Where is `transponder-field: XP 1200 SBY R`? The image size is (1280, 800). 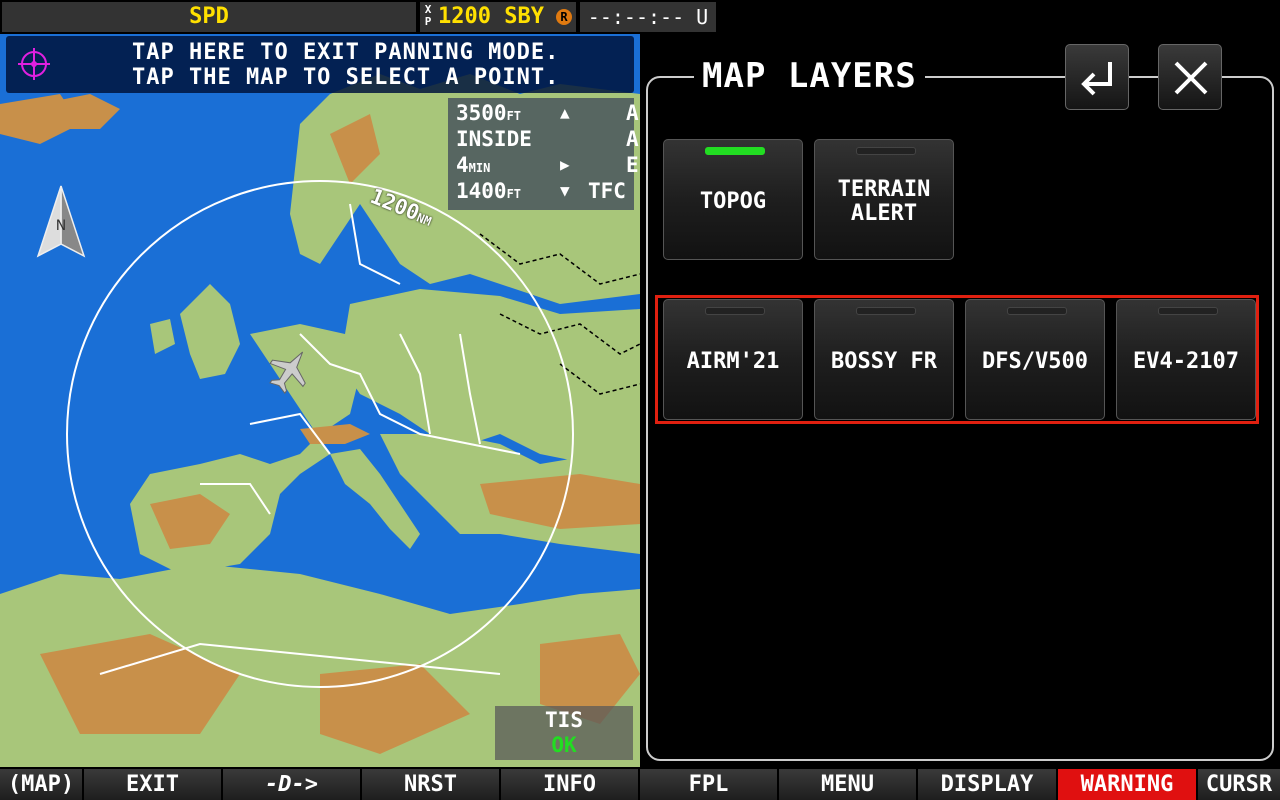 transponder-field: XP 1200 SBY R is located at coordinates (498, 17).